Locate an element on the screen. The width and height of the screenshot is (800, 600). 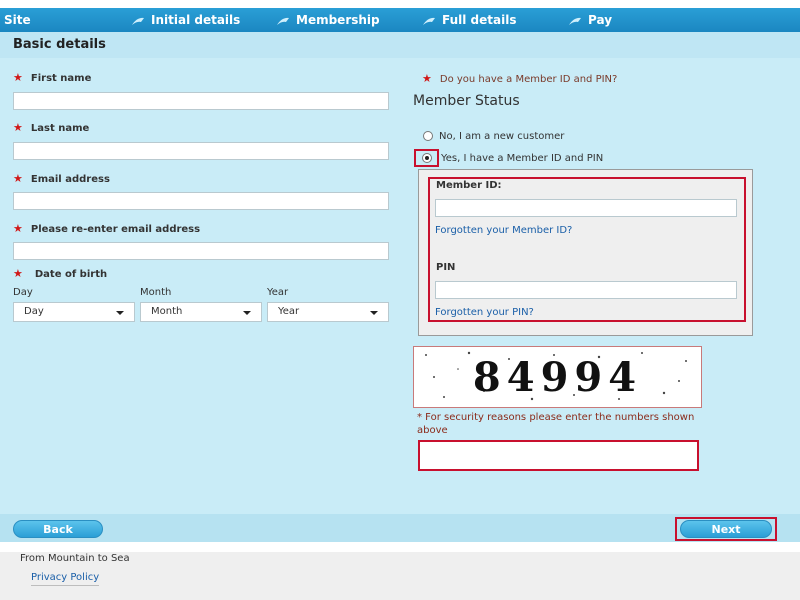
dob-label: ★ Date of birth is located at coordinates (60, 273).